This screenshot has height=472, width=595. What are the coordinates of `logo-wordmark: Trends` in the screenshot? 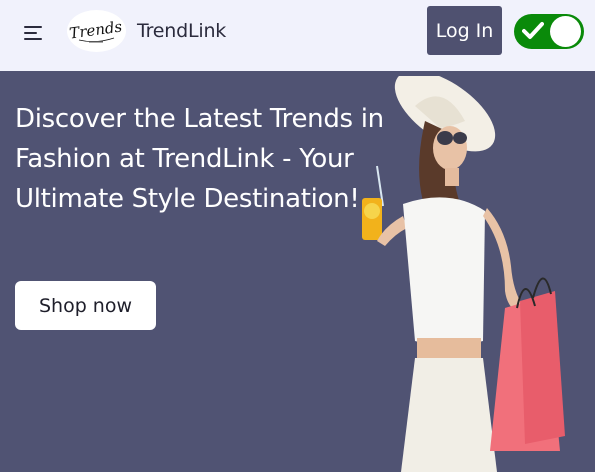 It's located at (95, 29).